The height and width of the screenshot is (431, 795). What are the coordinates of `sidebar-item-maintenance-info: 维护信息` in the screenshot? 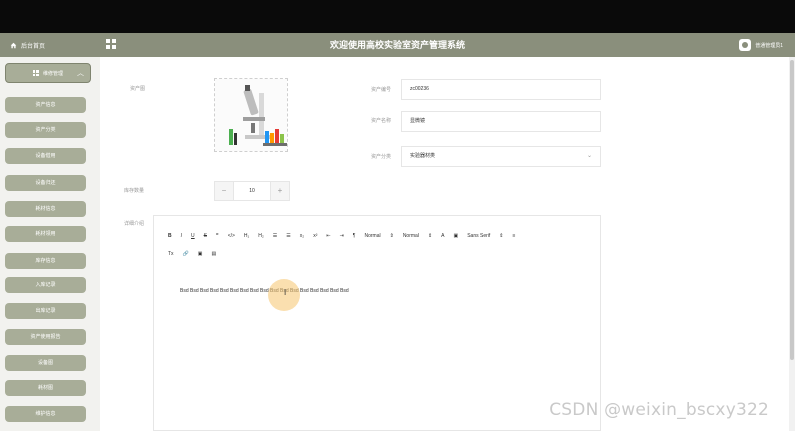 It's located at (45, 414).